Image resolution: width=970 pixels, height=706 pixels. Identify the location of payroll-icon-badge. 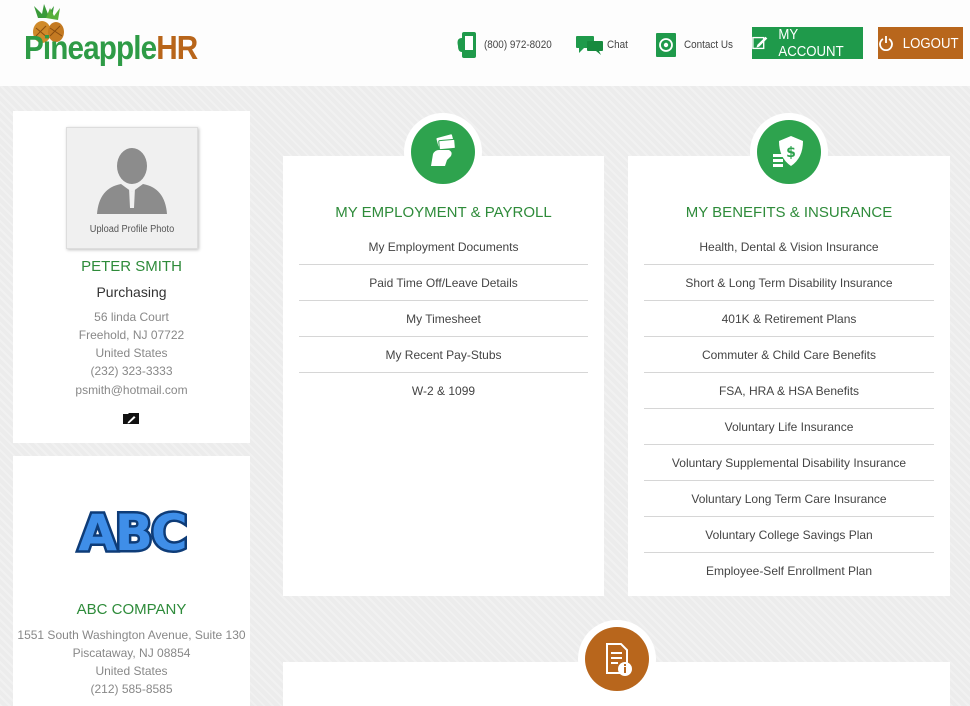
(443, 152).